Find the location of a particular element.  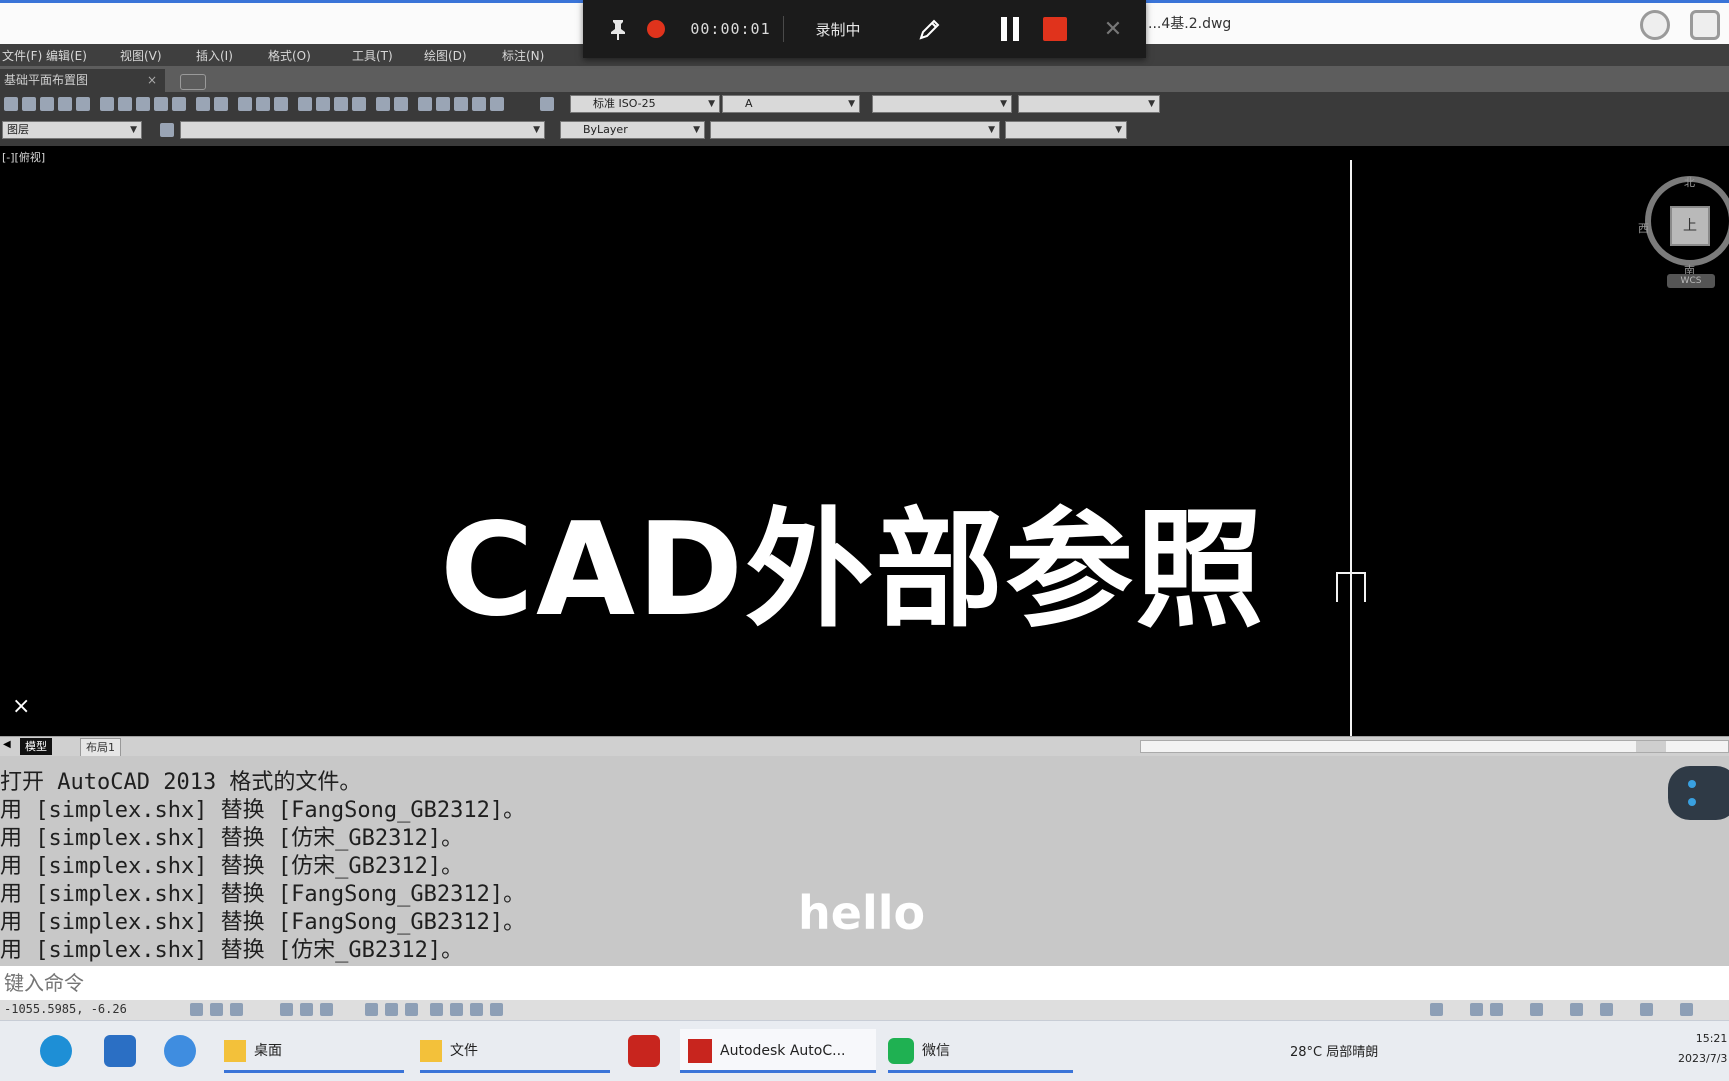

layer-uniso-icon is located at coordinates (497, 104).